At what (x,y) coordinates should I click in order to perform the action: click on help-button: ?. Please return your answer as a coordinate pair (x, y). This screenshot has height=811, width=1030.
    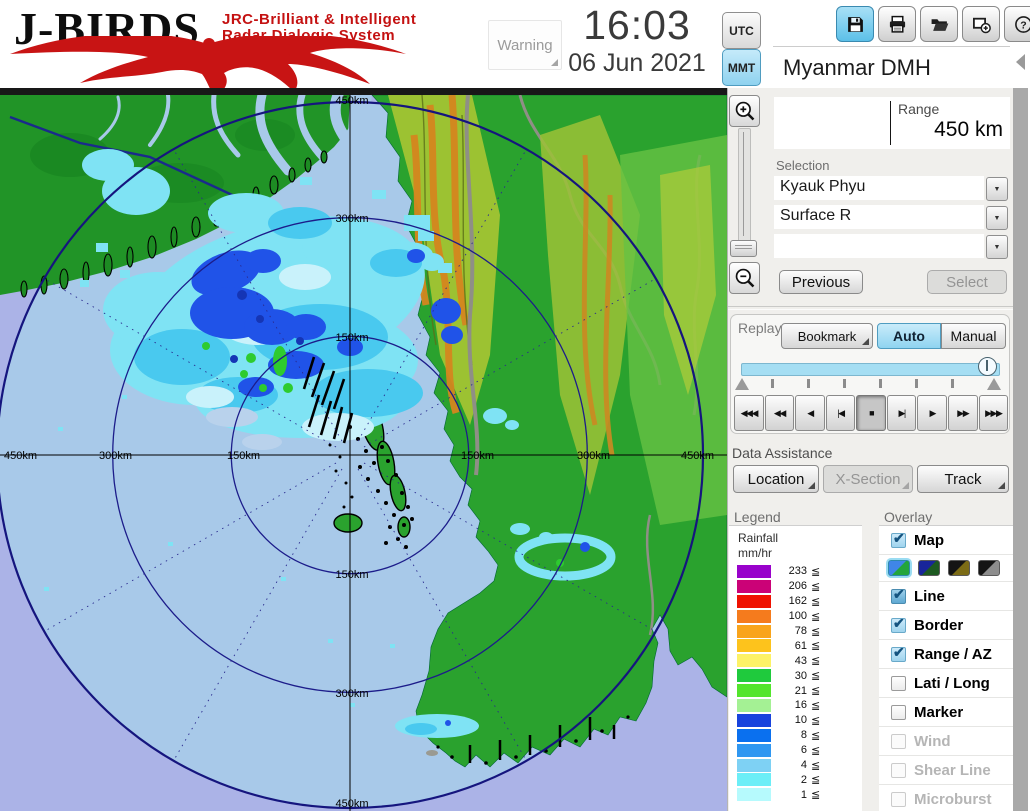
    Looking at the image, I should click on (1017, 24).